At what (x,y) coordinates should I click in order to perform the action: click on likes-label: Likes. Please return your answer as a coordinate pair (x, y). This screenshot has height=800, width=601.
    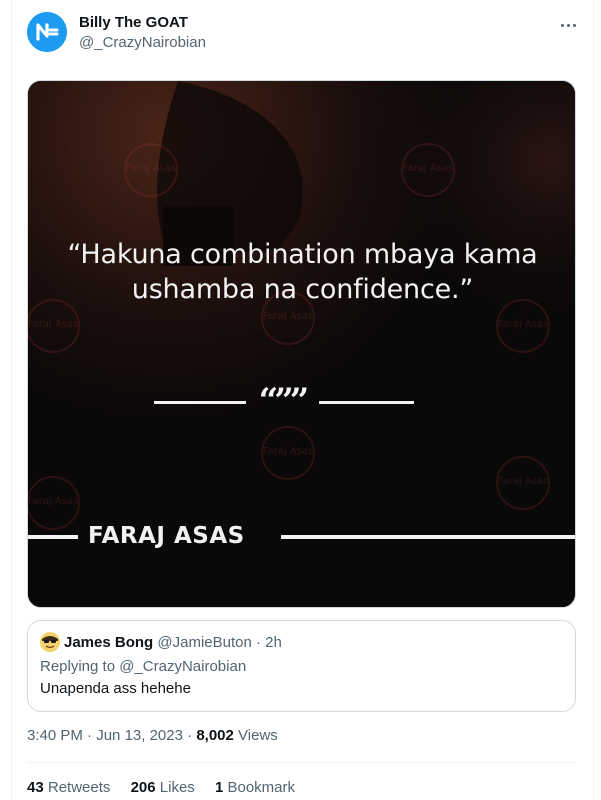
    Looking at the image, I should click on (177, 787).